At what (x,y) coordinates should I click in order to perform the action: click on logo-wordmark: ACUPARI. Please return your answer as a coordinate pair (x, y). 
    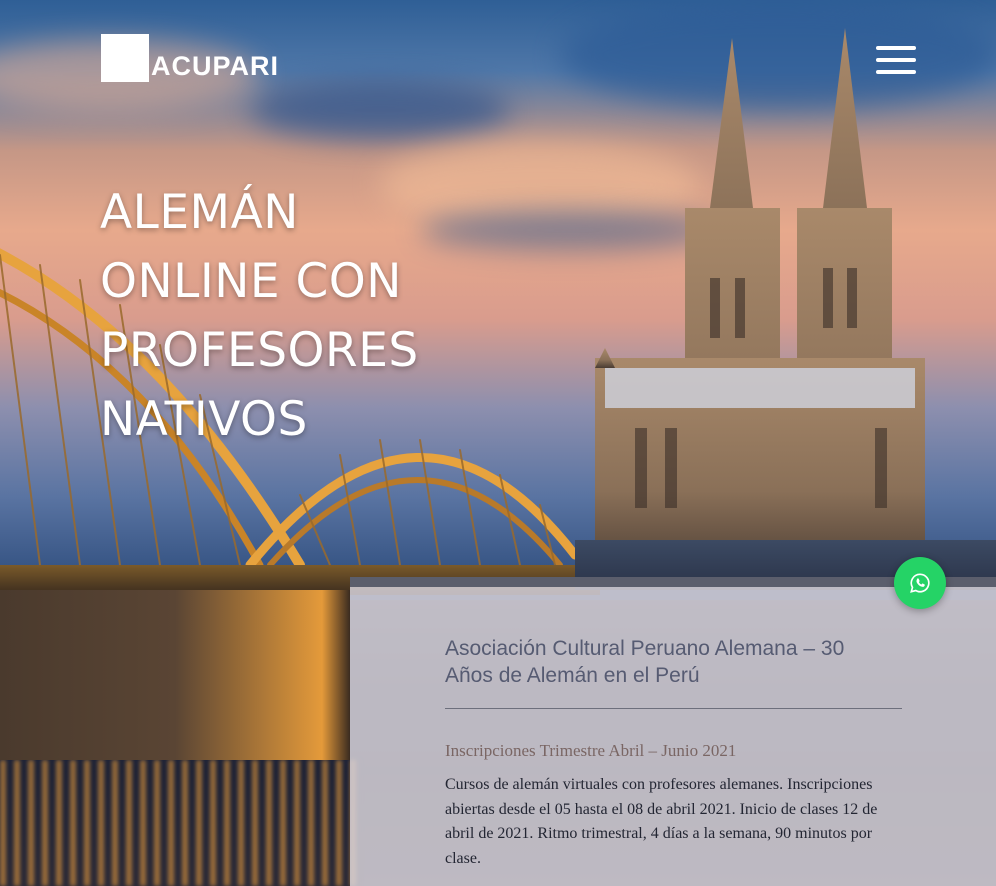
    Looking at the image, I should click on (215, 66).